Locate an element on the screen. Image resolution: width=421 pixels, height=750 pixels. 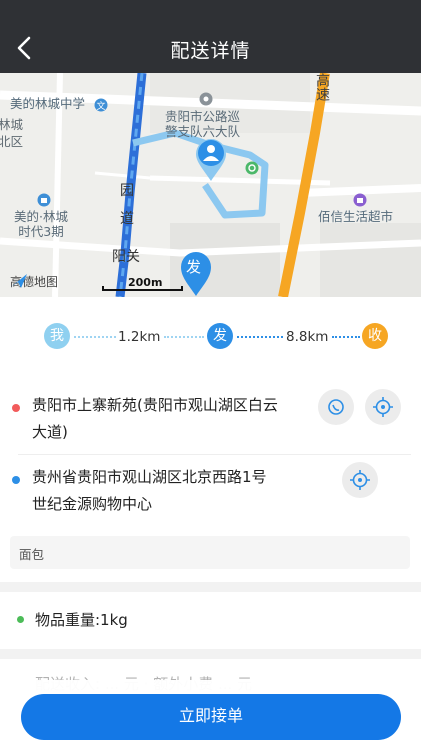
dropoff-address-line2: 世纪金源购物中心 is located at coordinates (92, 504).